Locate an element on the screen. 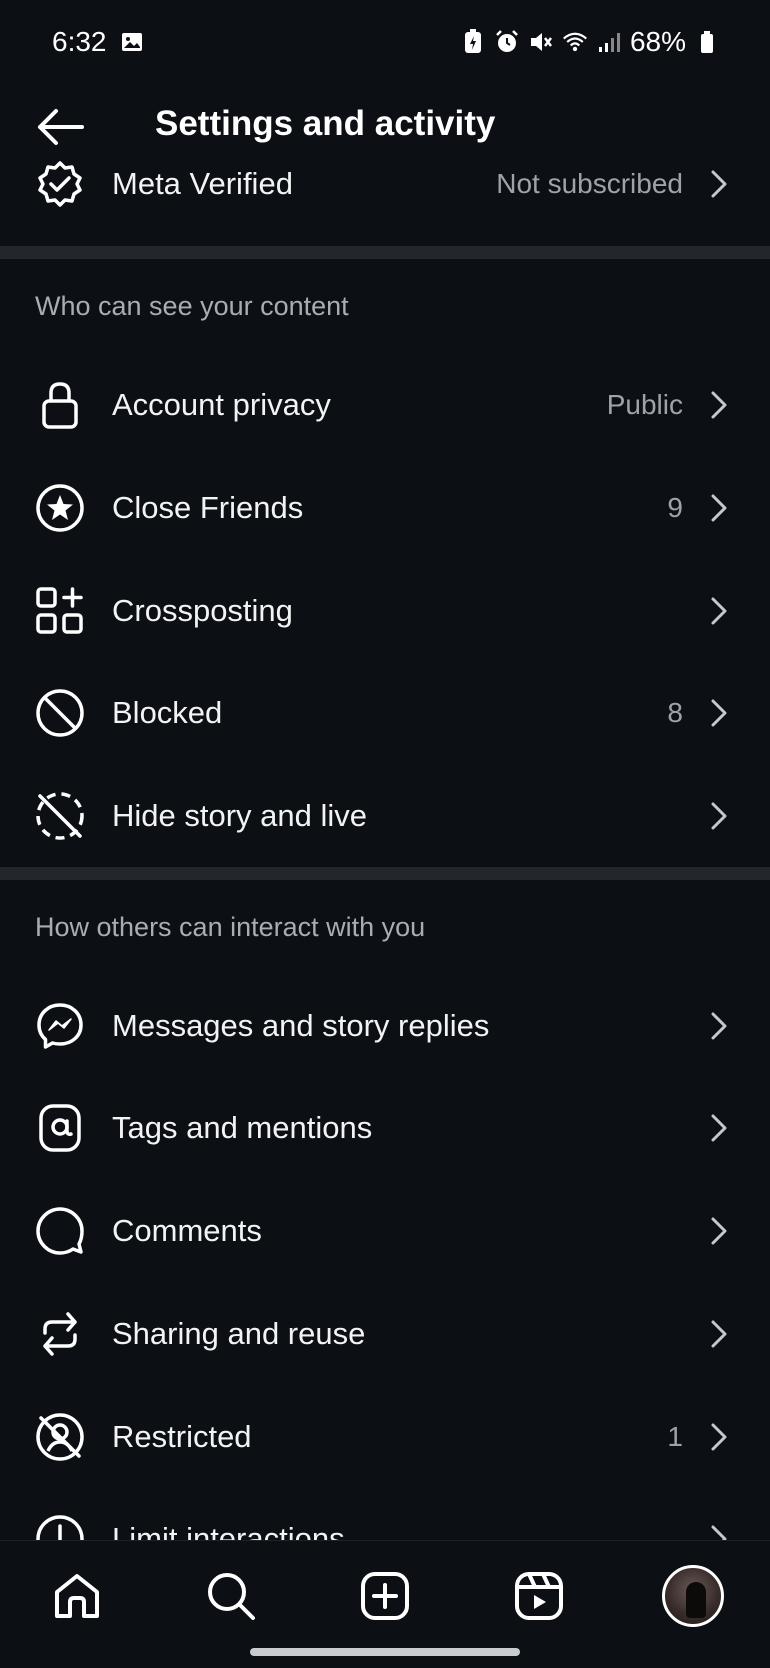  row-value: 1 is located at coordinates (675, 1436).